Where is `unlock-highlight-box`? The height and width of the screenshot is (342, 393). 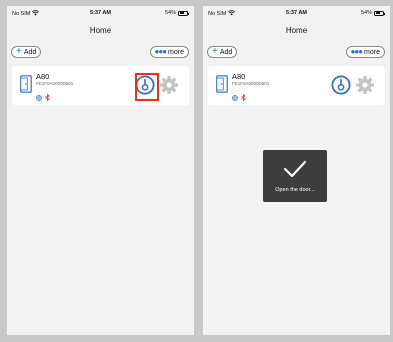 unlock-highlight-box is located at coordinates (147, 87).